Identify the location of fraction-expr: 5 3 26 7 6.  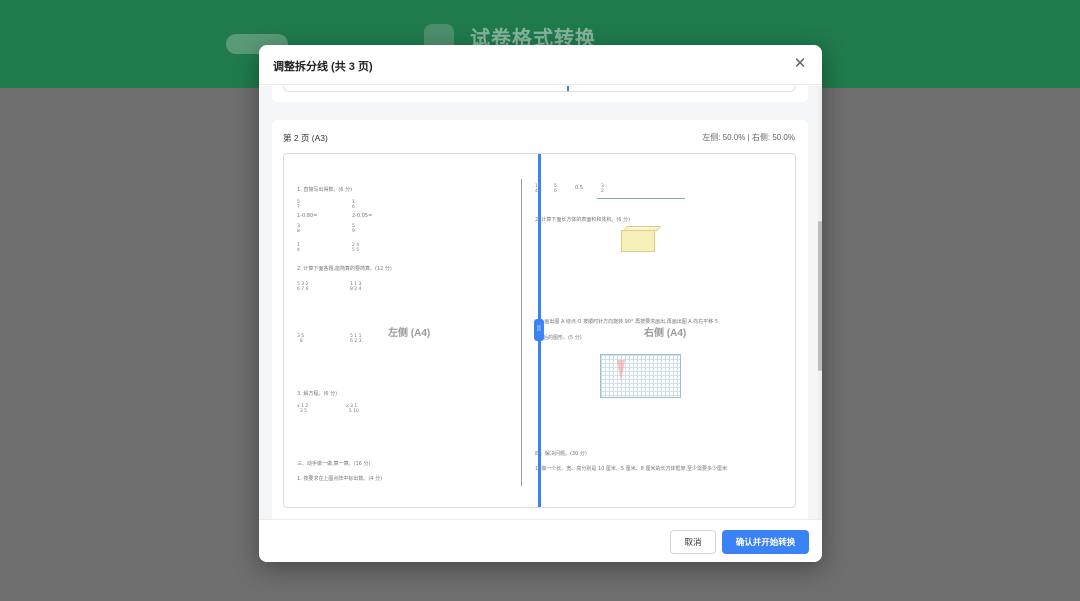
(303, 287).